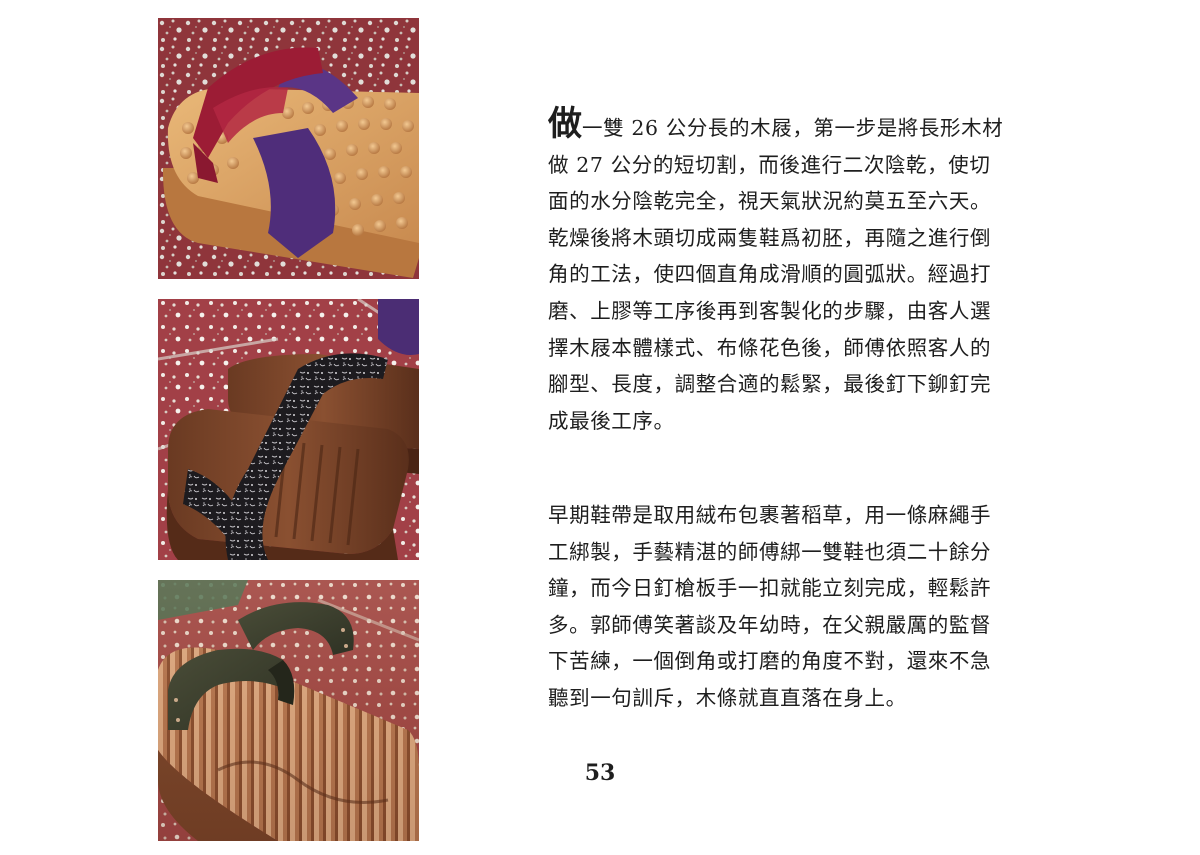 The height and width of the screenshot is (855, 1200). What do you see at coordinates (288, 710) in the screenshot?
I see `green-strap-geta-photo-icon` at bounding box center [288, 710].